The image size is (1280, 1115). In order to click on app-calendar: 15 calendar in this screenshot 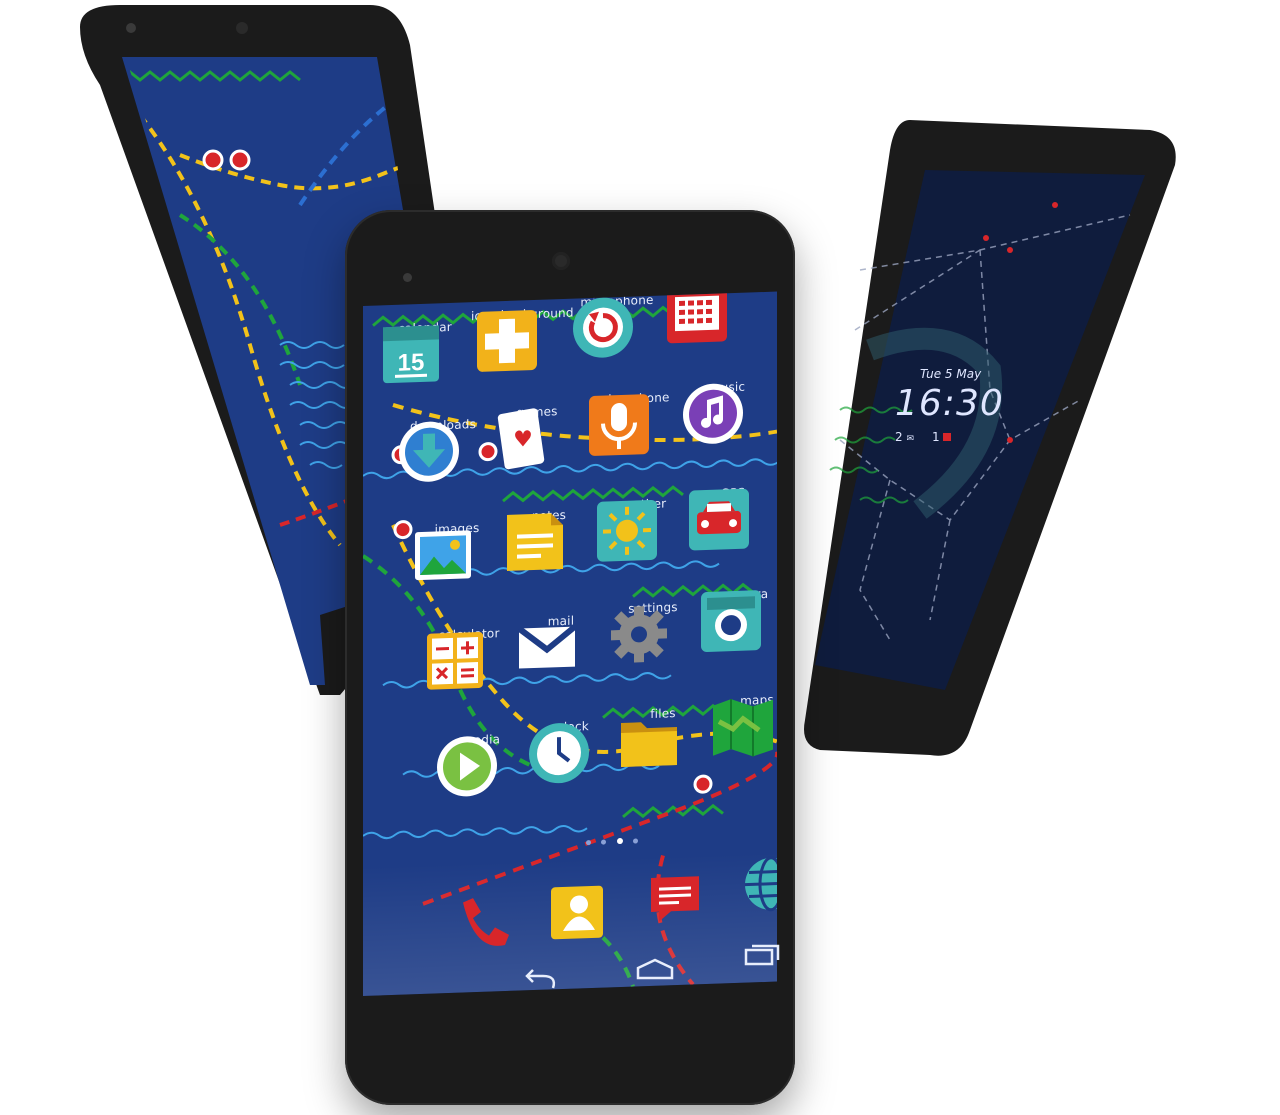, I will do `click(425, 350)`.